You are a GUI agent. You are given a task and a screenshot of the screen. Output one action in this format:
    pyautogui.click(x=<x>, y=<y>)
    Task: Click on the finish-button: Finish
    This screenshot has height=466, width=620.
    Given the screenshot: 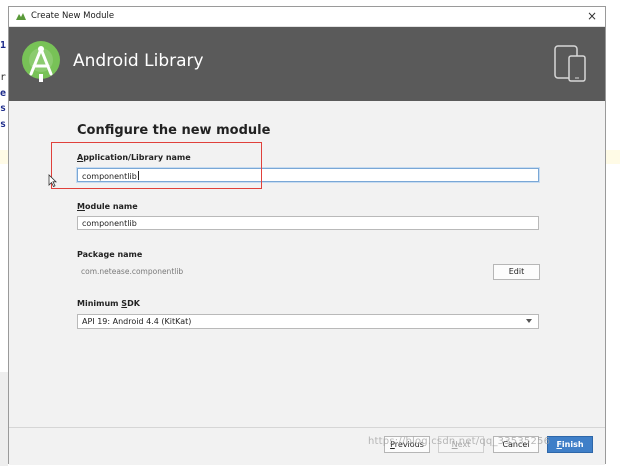 What is the action you would take?
    pyautogui.click(x=570, y=444)
    